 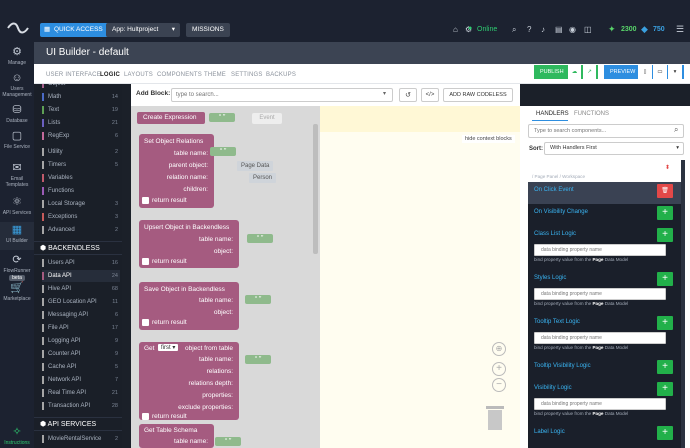 I want to click on handler-on-click-event: On Click Event 🗑, so click(x=605, y=193).